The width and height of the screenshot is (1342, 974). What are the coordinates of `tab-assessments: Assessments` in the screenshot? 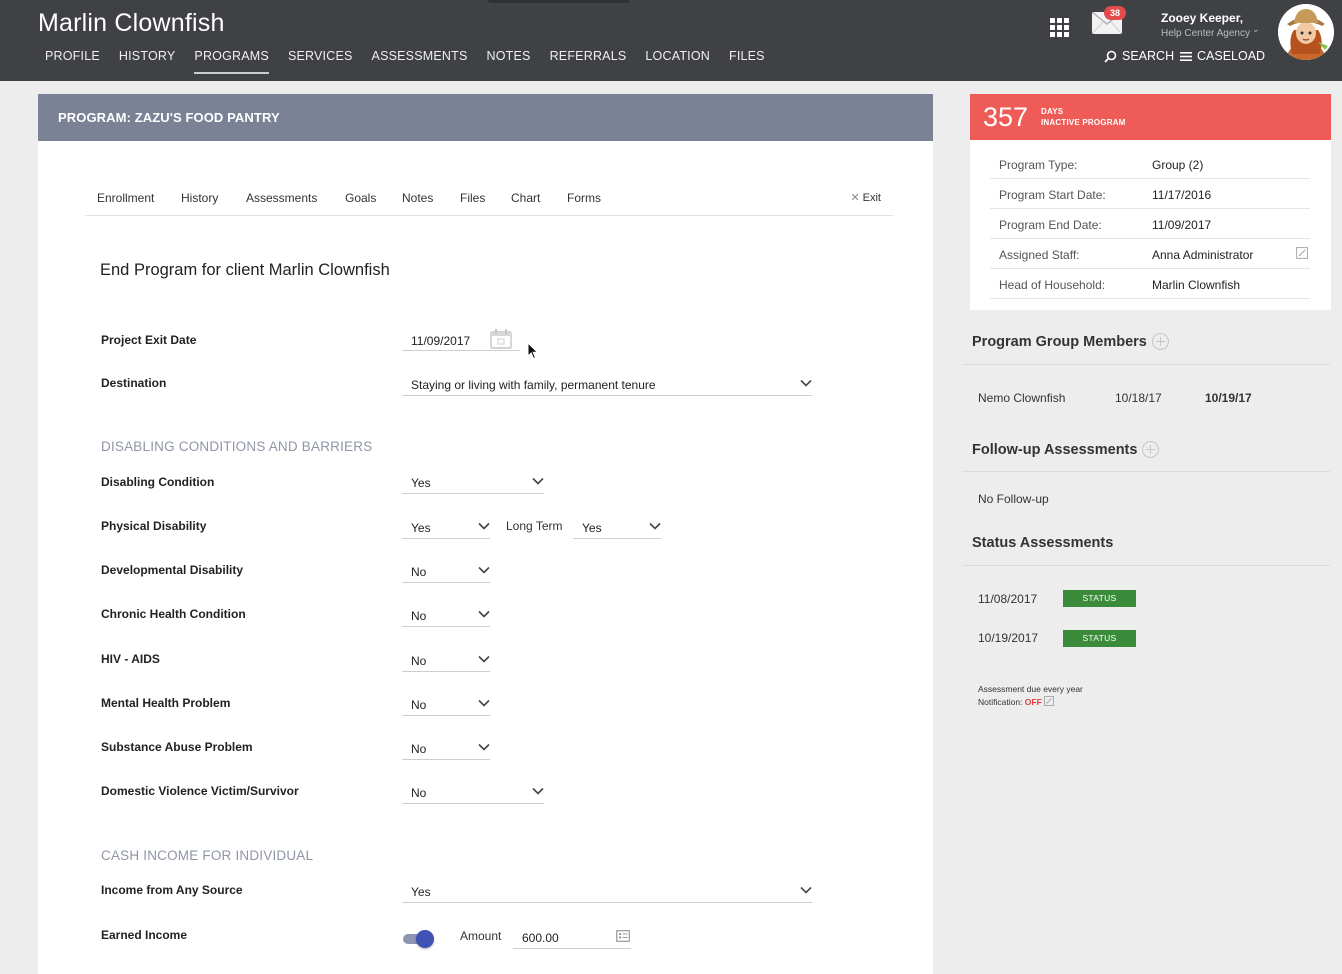 It's located at (281, 198).